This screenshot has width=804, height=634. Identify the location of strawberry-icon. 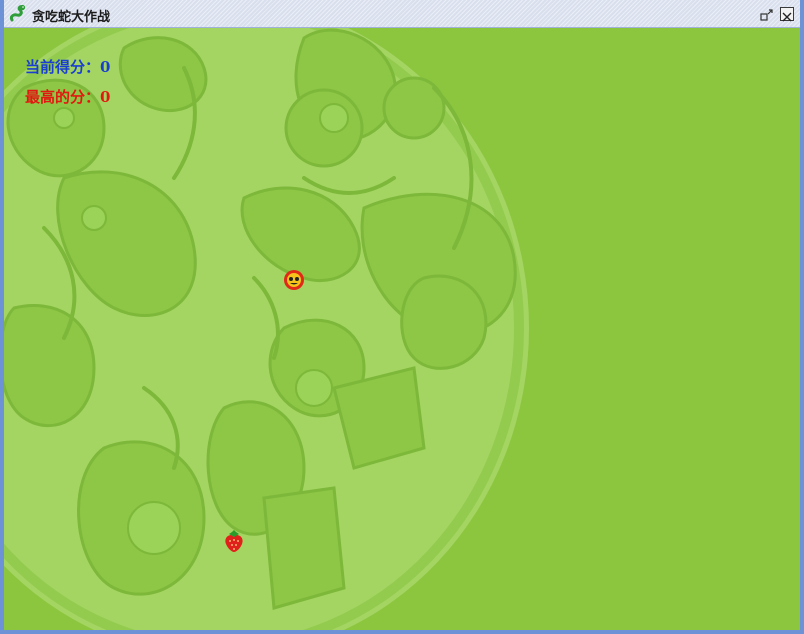
(234, 543).